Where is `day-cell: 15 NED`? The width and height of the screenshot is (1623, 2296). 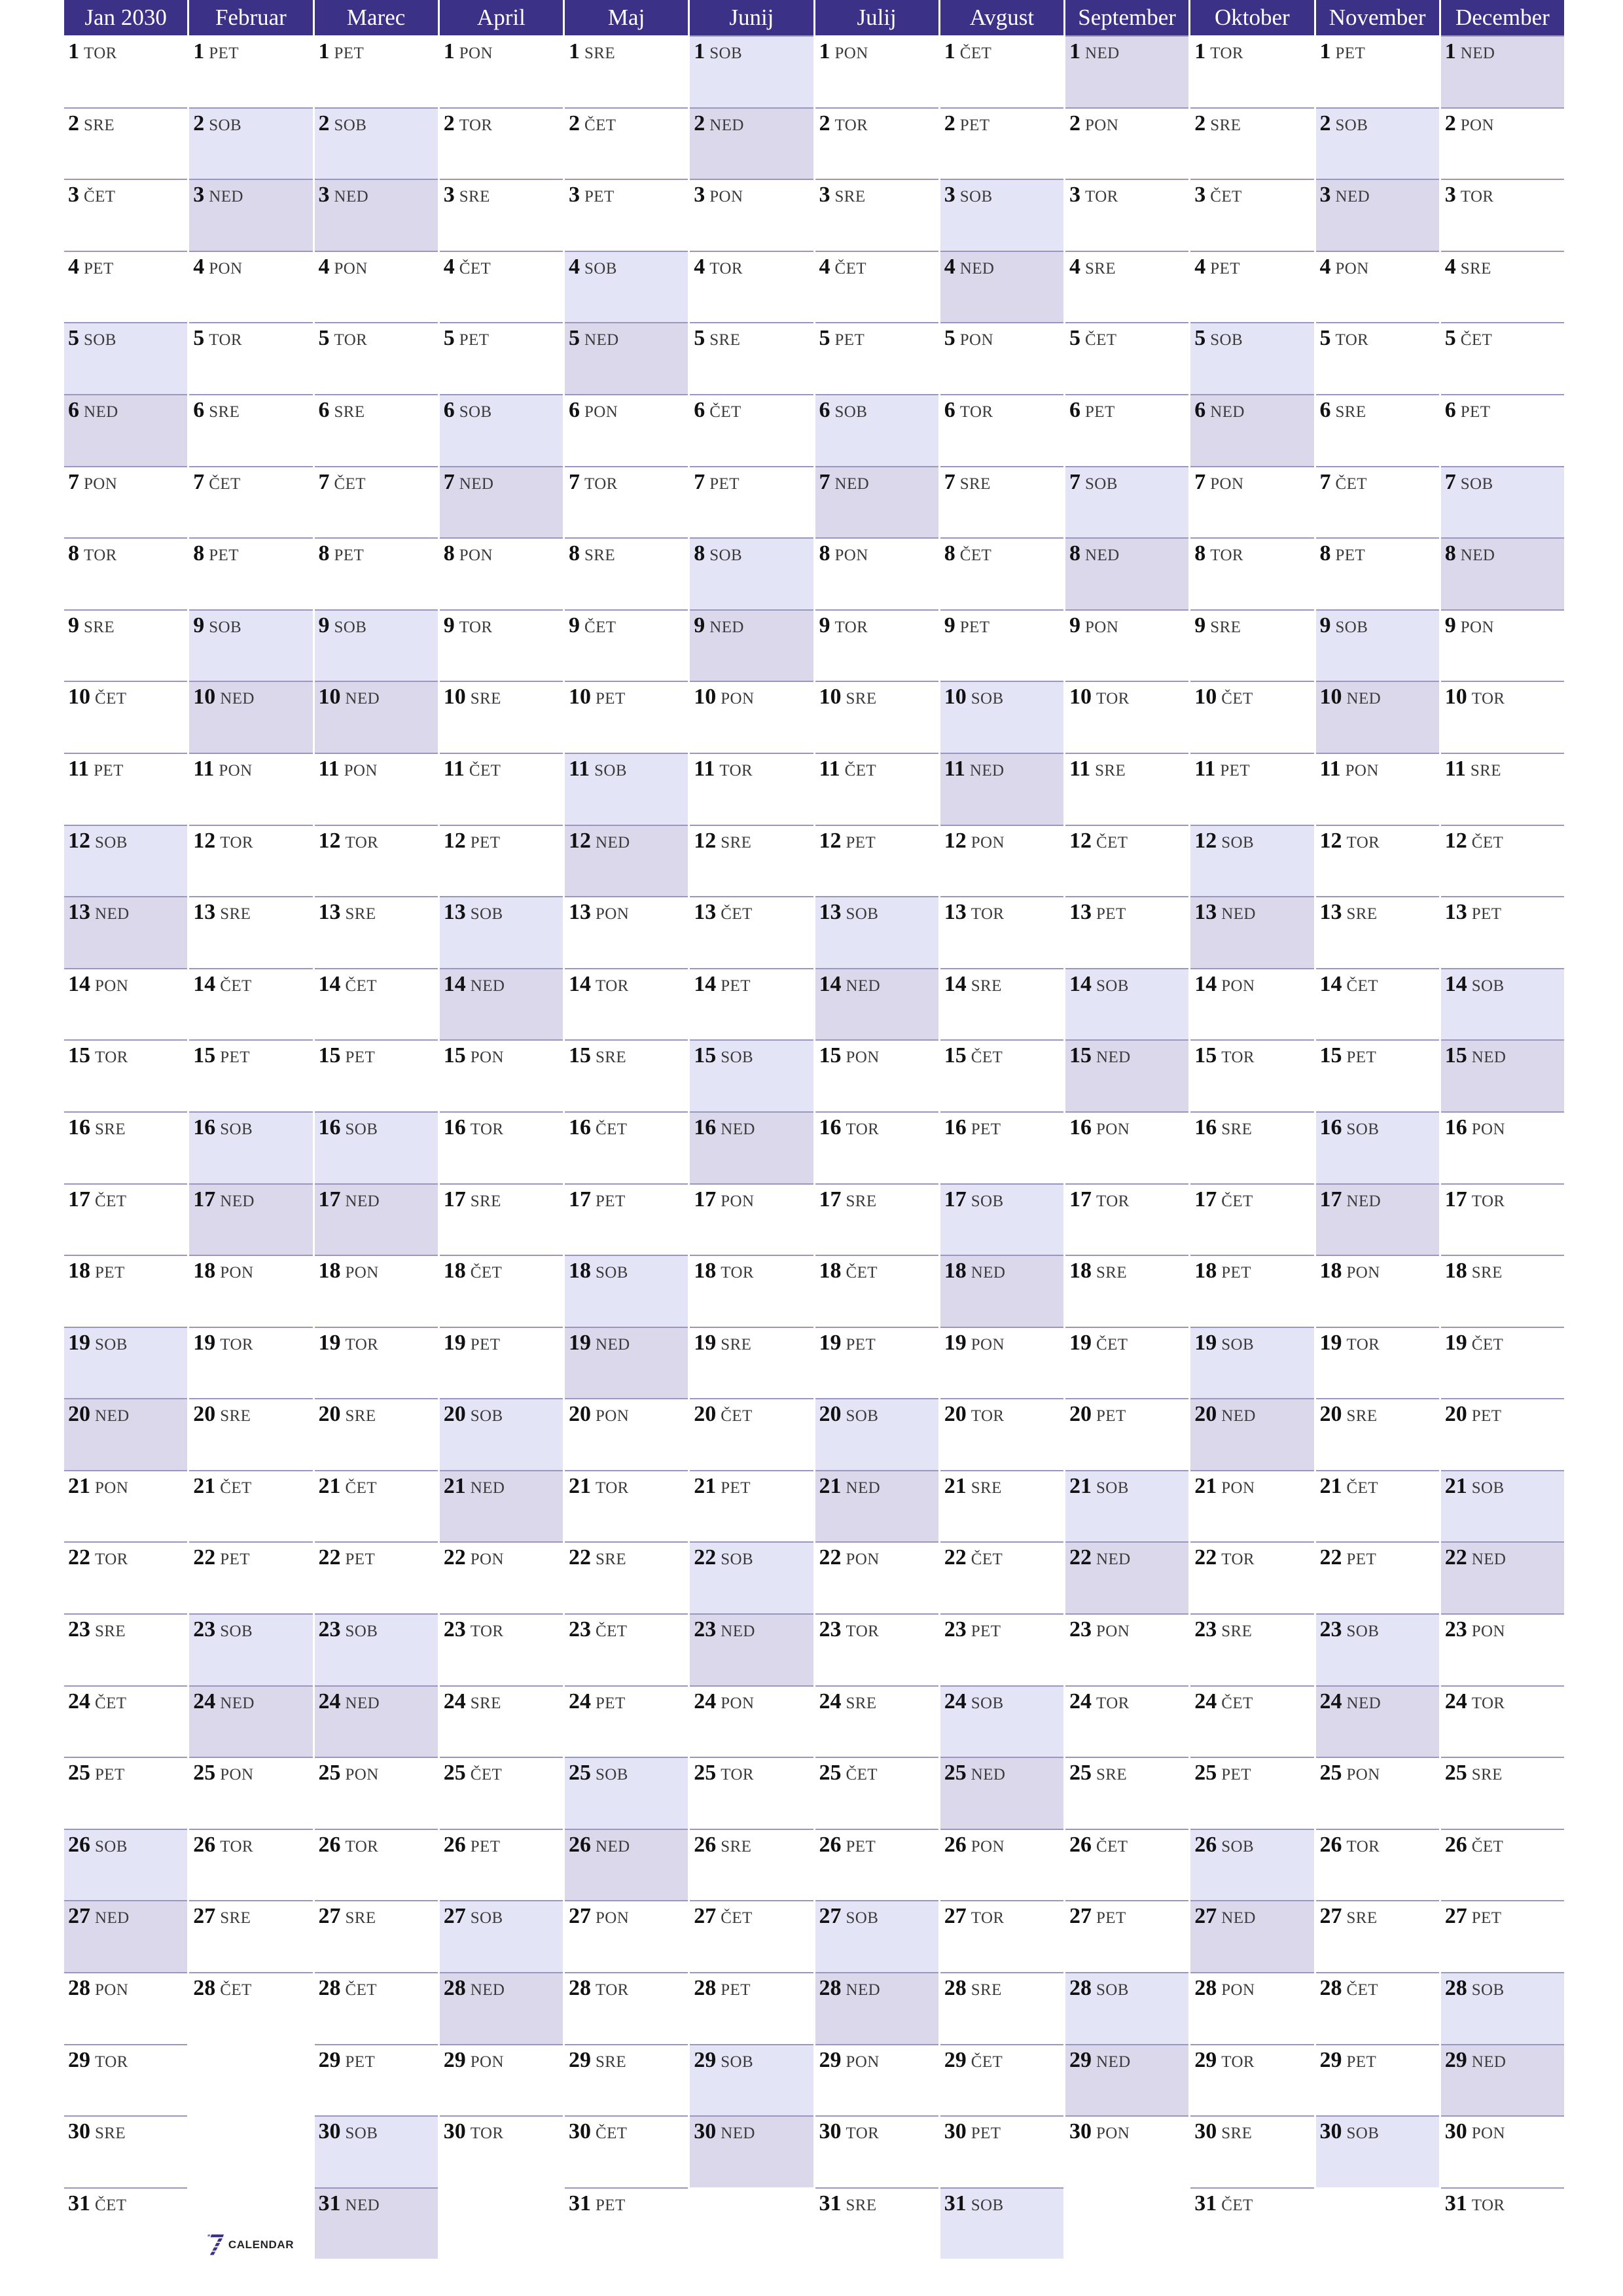 day-cell: 15 NED is located at coordinates (1127, 1075).